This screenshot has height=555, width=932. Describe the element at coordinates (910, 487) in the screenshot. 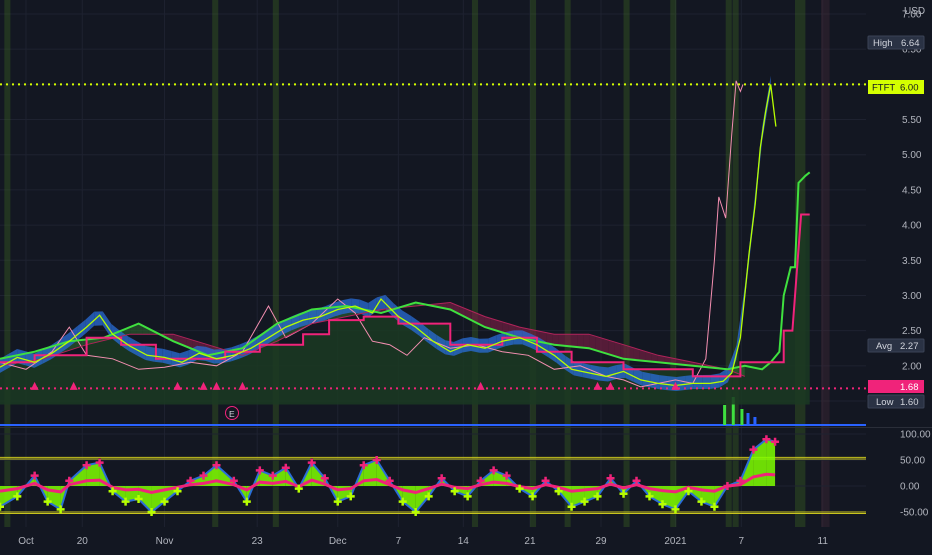

I see `osc-tick-label: 0.00` at that location.